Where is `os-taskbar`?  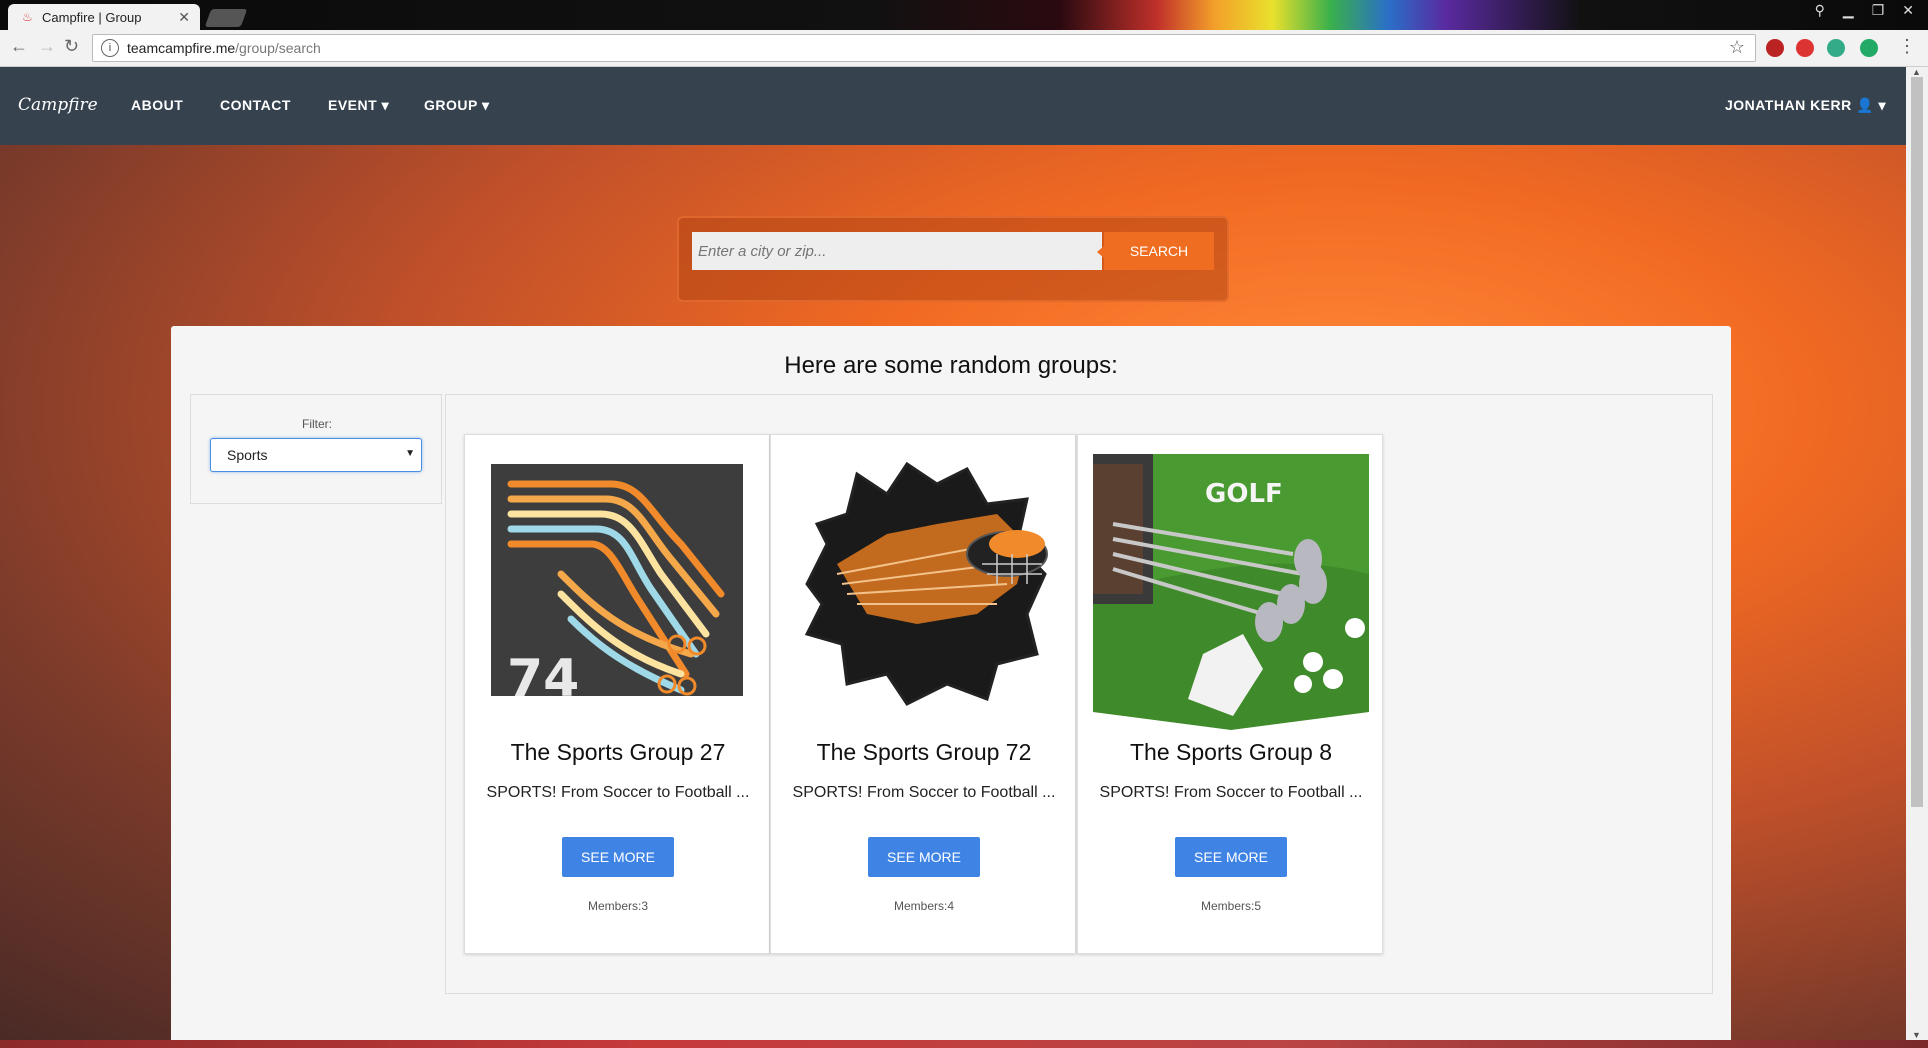 os-taskbar is located at coordinates (964, 1044).